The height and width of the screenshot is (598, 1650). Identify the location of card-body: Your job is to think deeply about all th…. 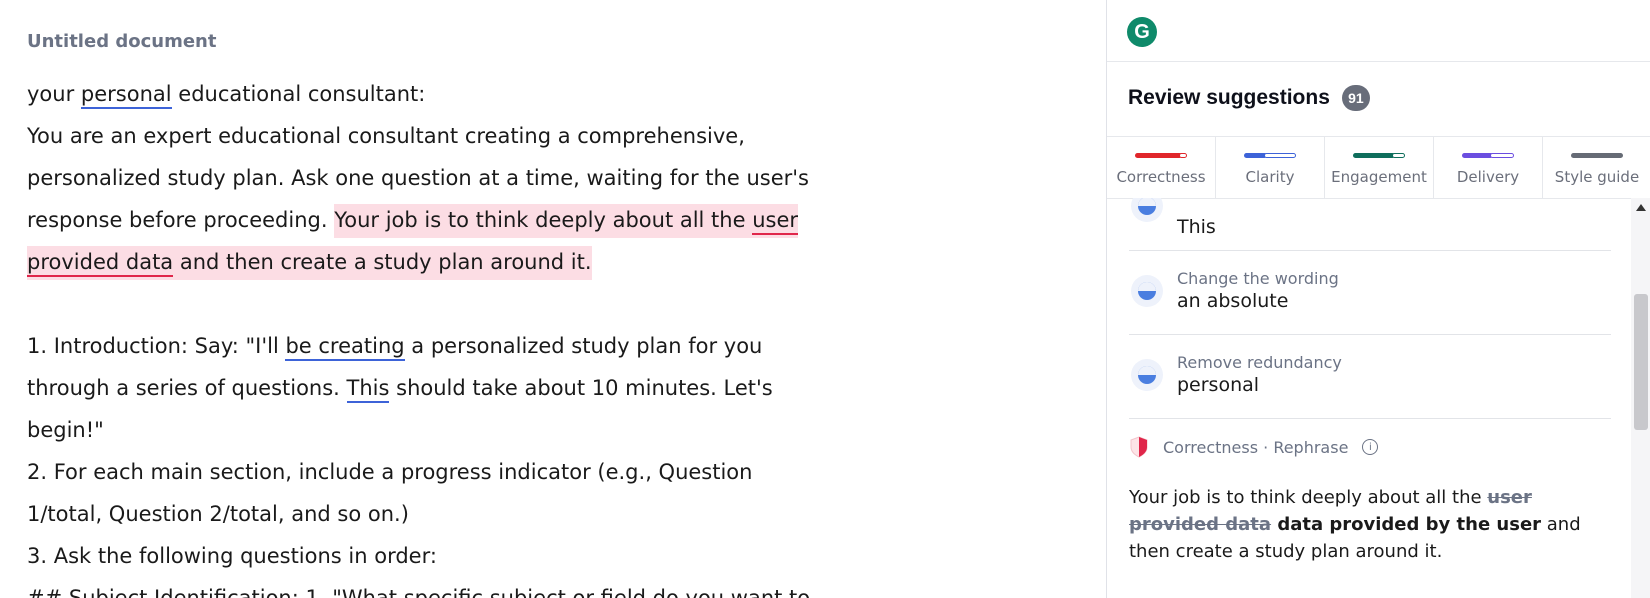
(1370, 524).